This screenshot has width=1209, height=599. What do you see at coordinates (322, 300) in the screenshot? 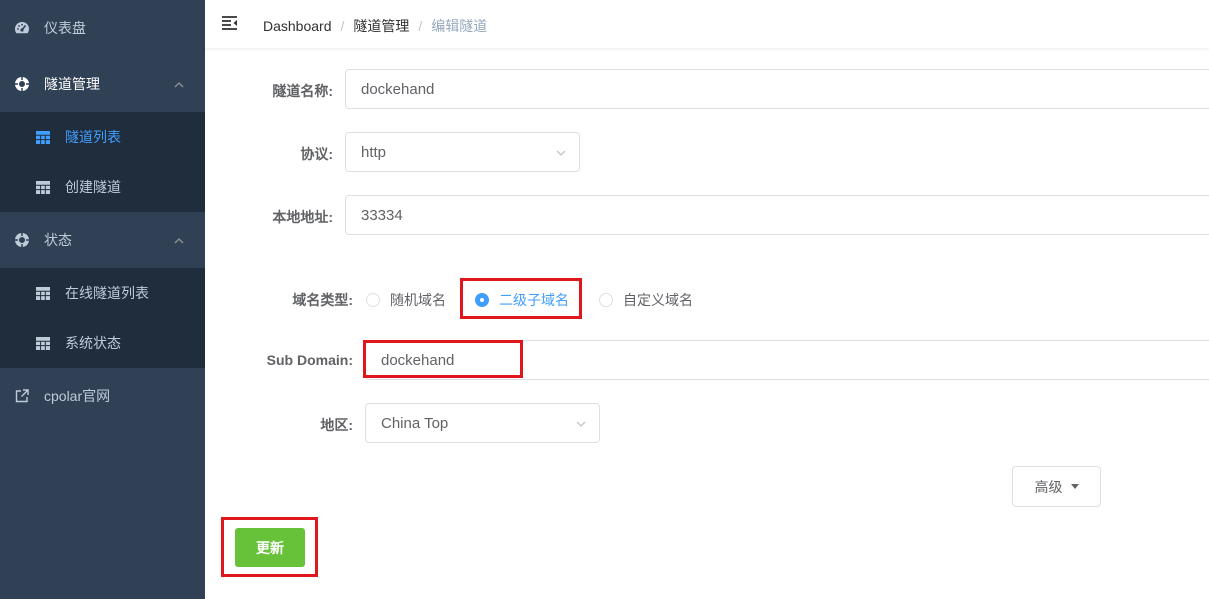
I see `domain-type-label: 域名类型:` at bounding box center [322, 300].